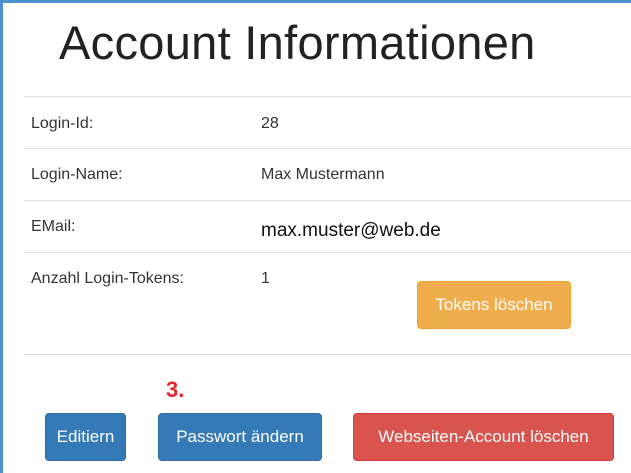 This screenshot has height=473, width=631. I want to click on login-name-label: Login-Name:, so click(77, 174).